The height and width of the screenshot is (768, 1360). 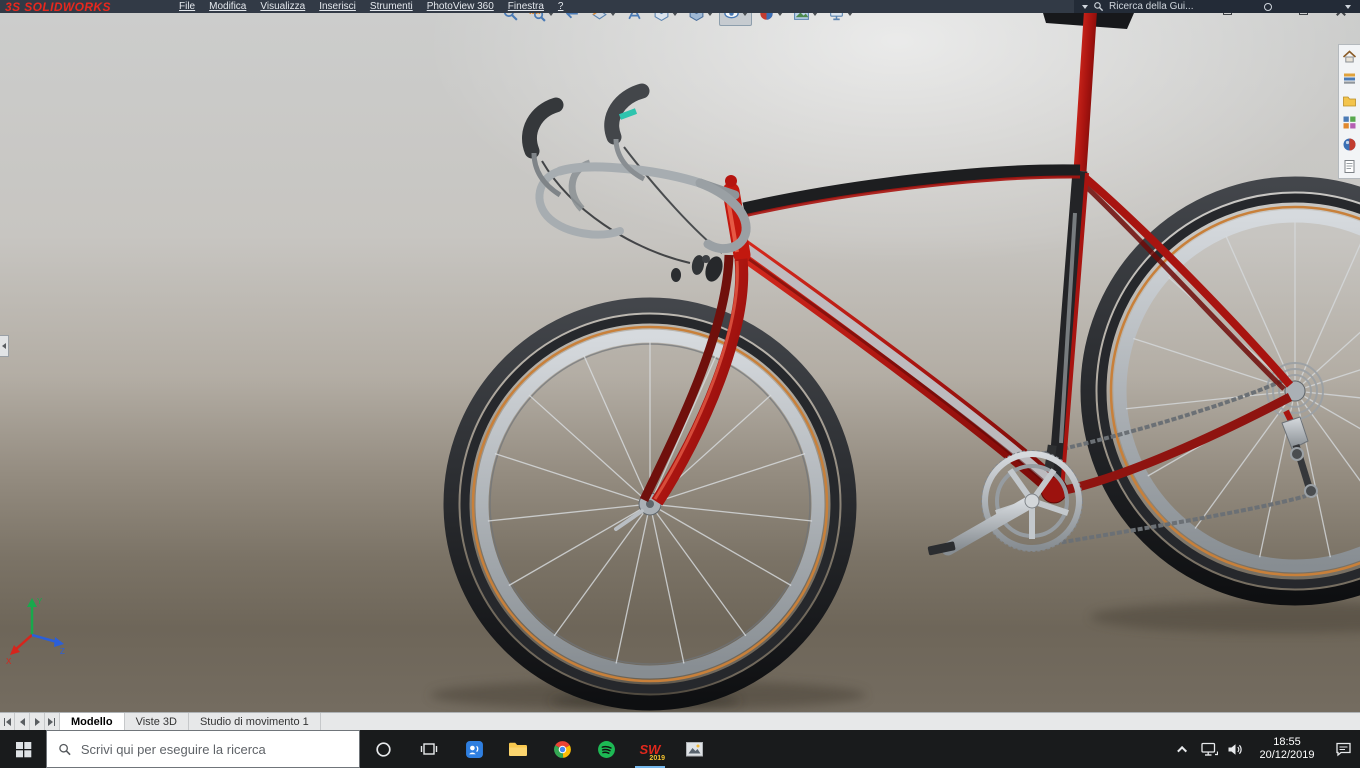 I want to click on tab-scroll-buttons, so click(x=30, y=721).